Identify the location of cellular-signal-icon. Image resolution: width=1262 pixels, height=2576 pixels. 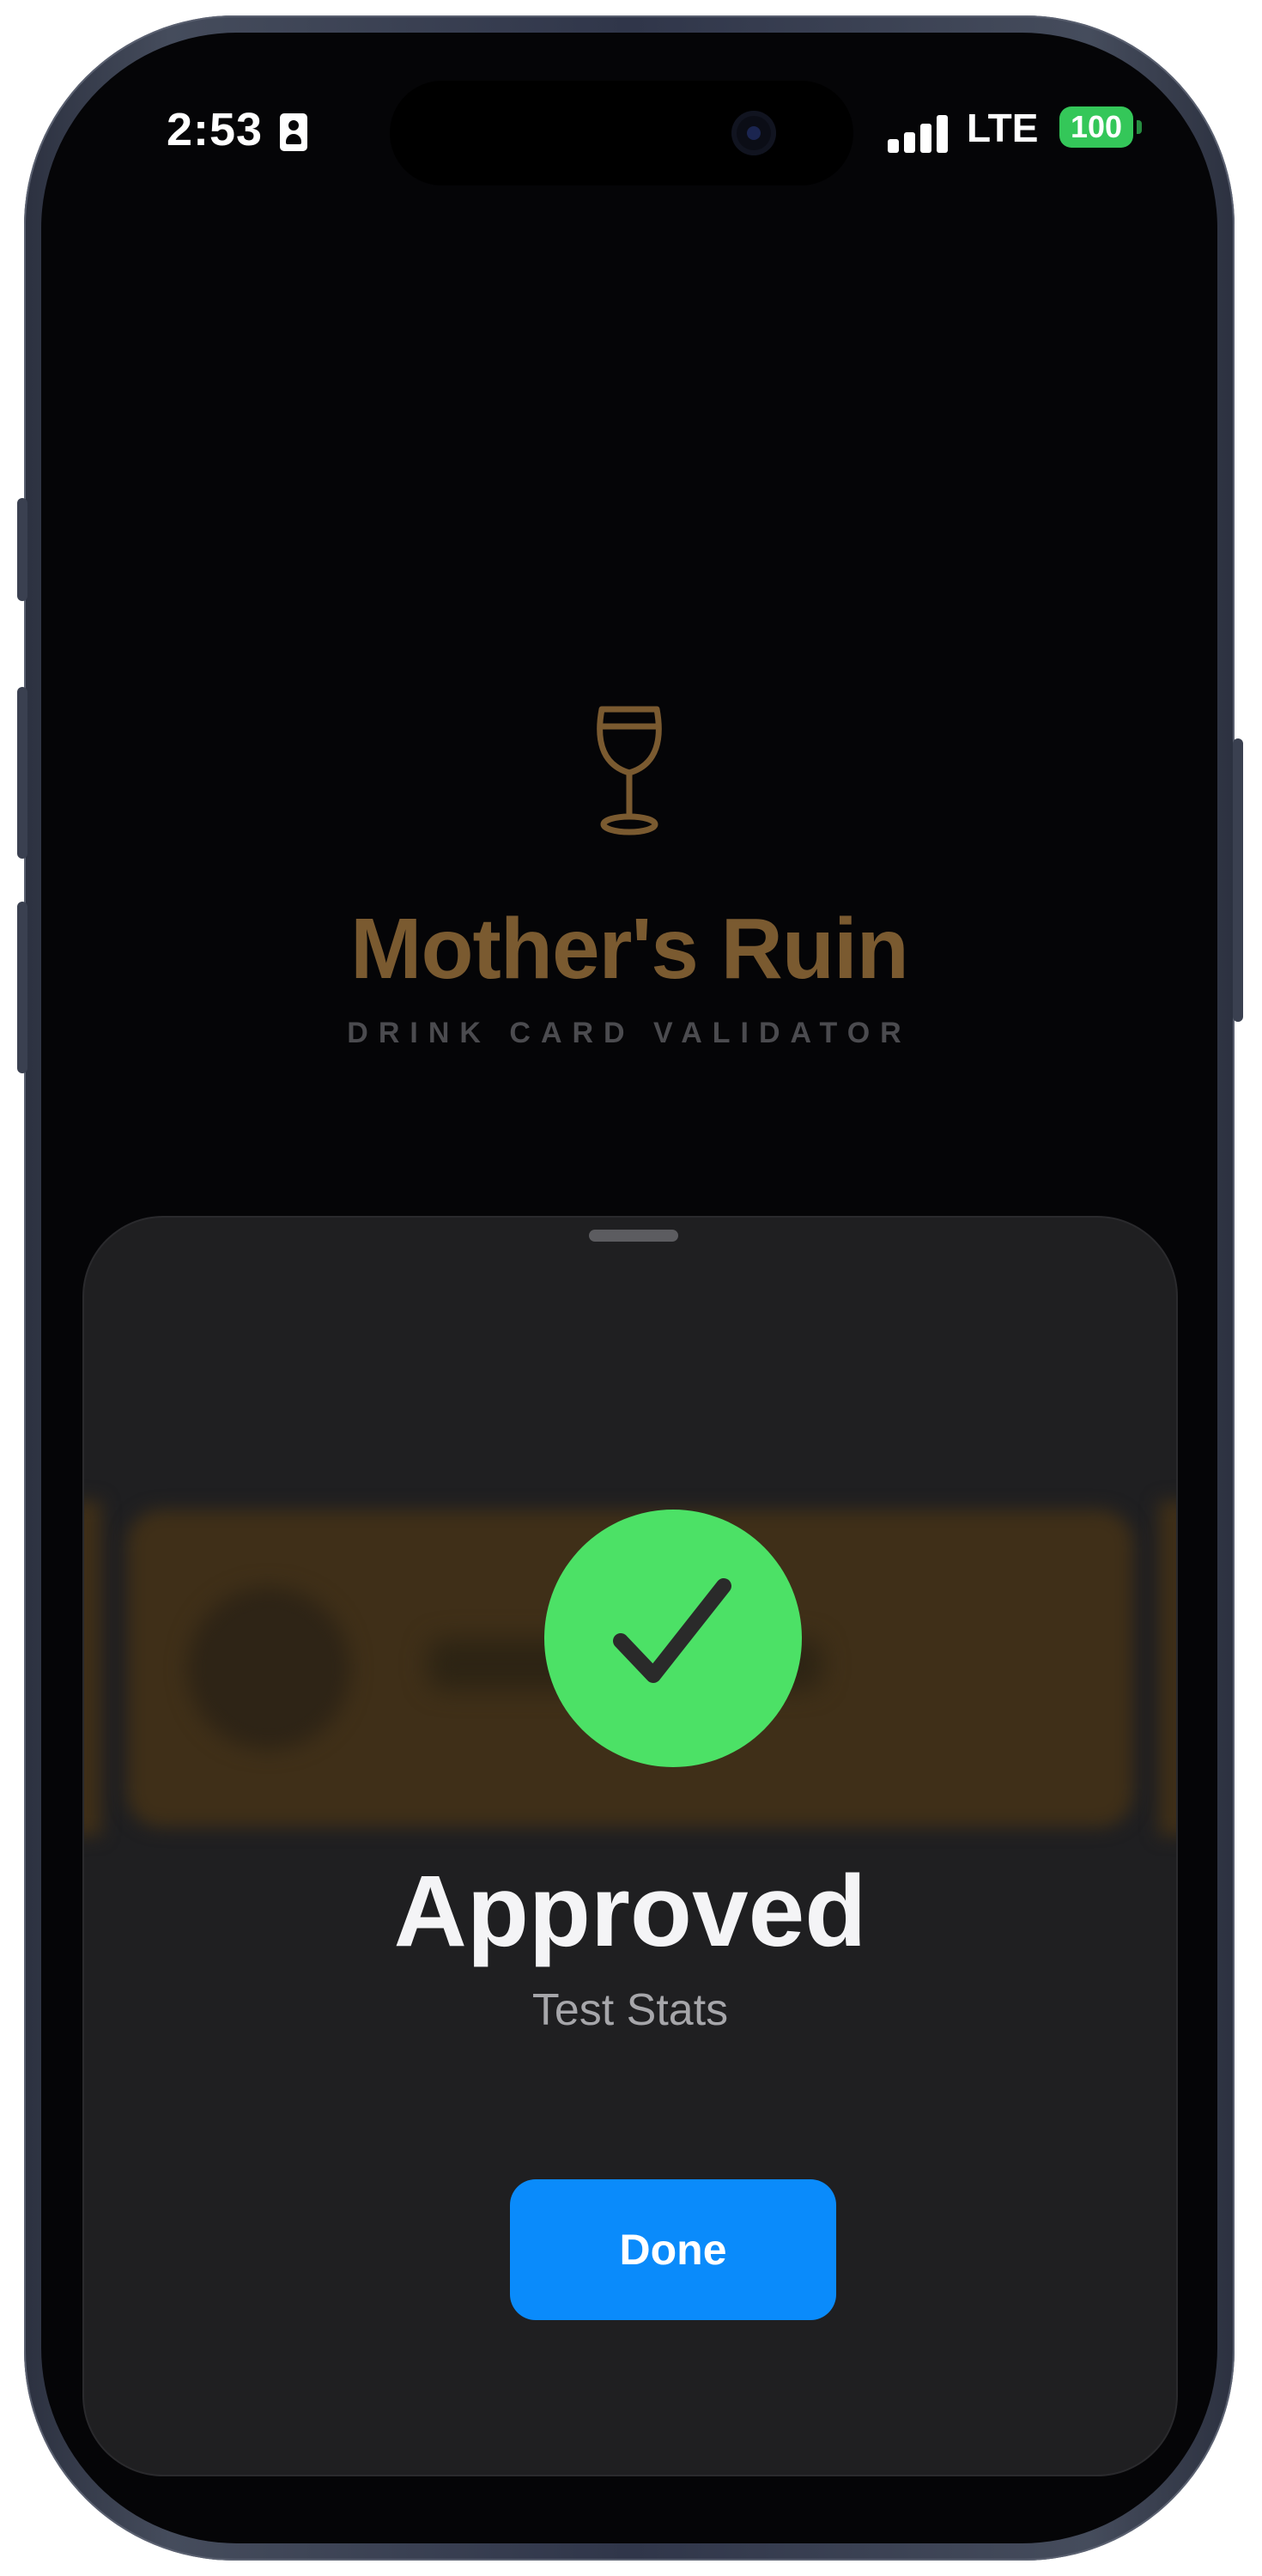
(918, 134).